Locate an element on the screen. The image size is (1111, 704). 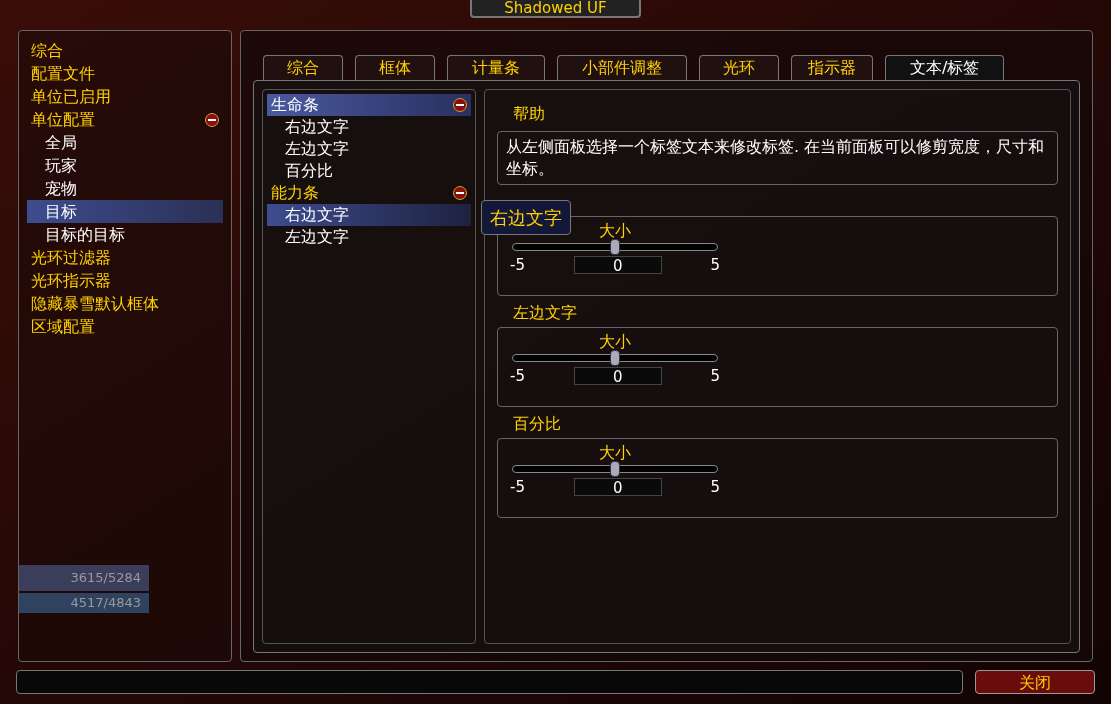
tooltip: 右边文字 is located at coordinates (526, 217).